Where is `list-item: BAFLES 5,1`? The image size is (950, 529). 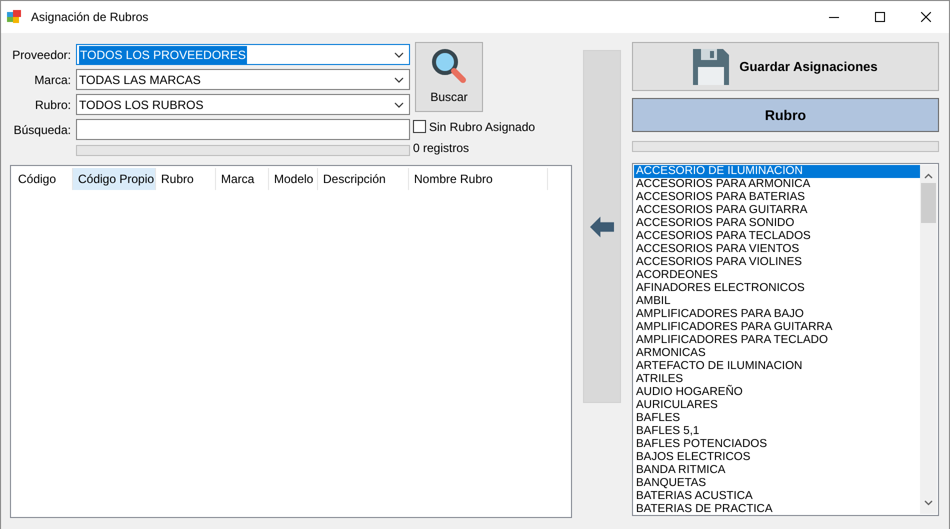
list-item: BAFLES 5,1 is located at coordinates (777, 431).